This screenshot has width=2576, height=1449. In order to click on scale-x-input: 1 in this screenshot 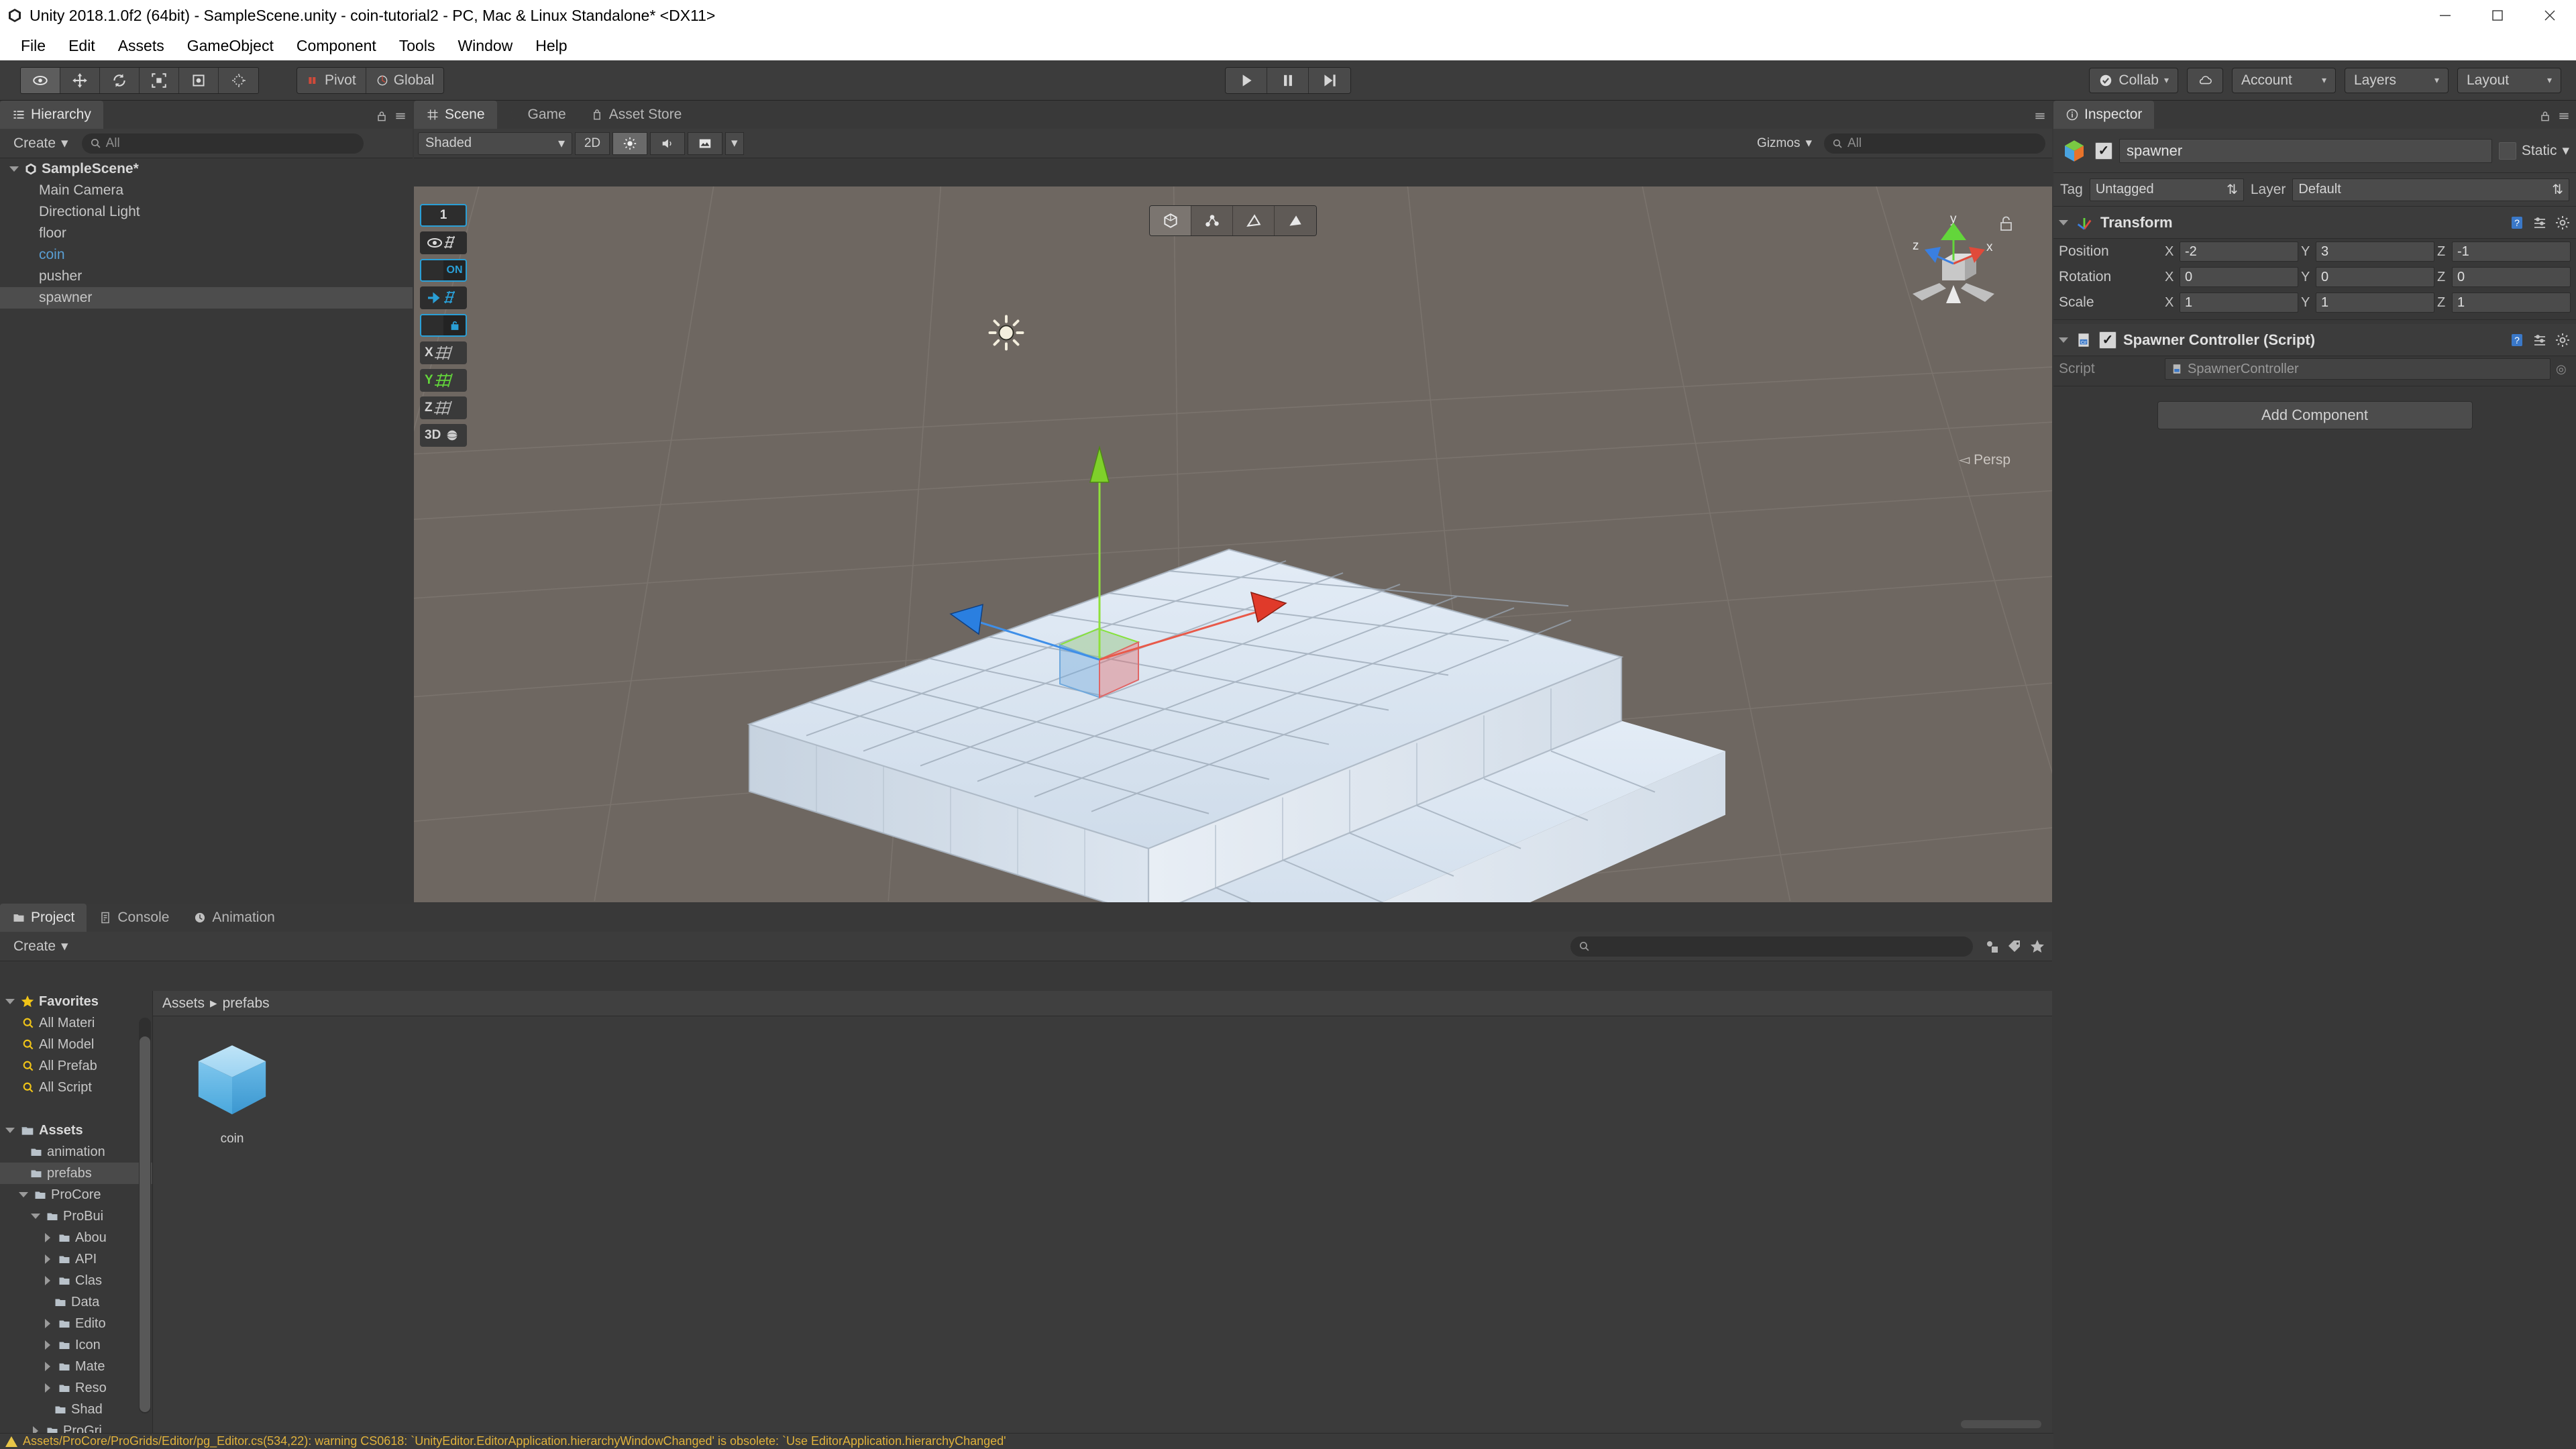, I will do `click(2239, 302)`.